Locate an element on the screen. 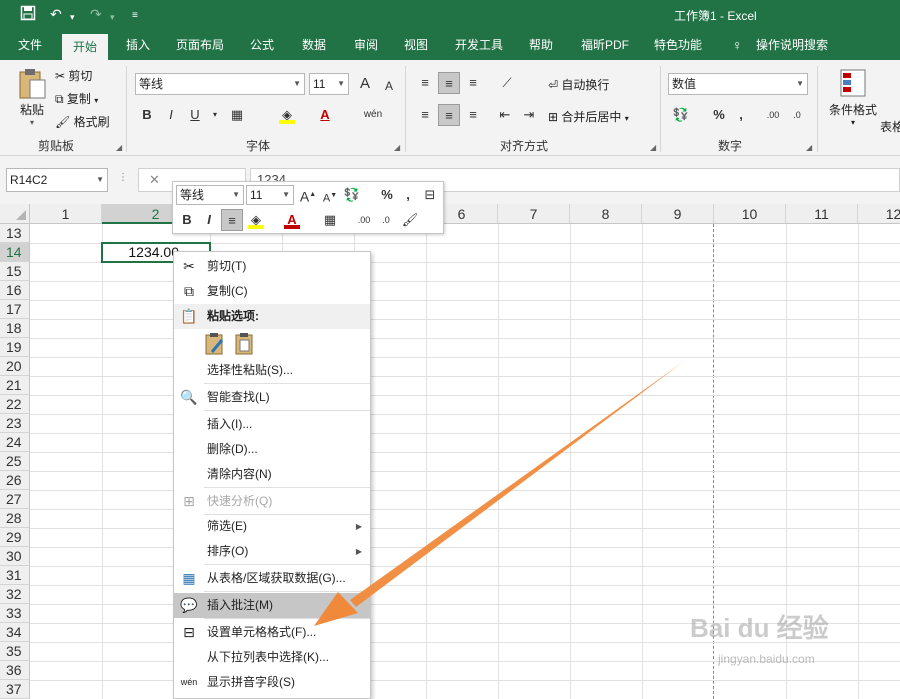  watermark-logo: Bai du 经验 is located at coordinates (759, 628).